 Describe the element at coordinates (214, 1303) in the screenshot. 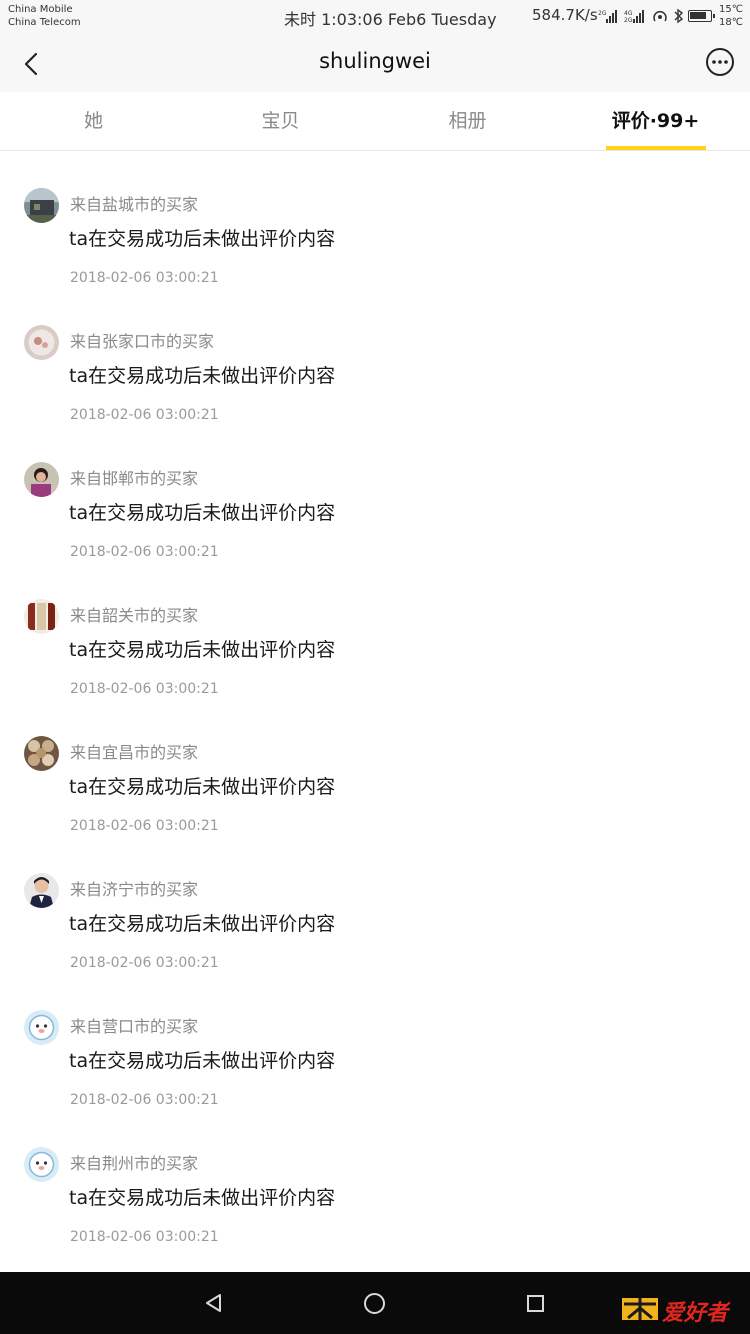

I see `triangle-back-icon` at that location.